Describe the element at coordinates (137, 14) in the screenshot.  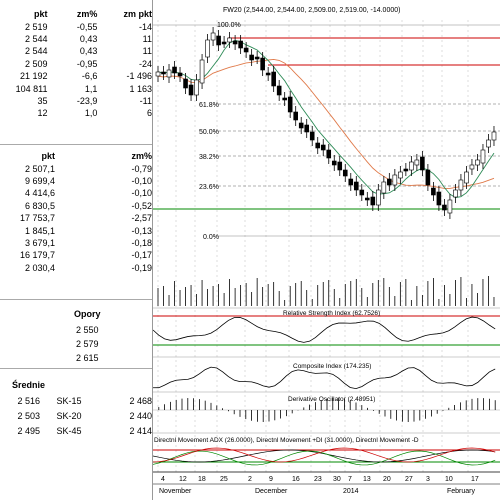
I see `col-zm-pkt: zm pkt` at that location.